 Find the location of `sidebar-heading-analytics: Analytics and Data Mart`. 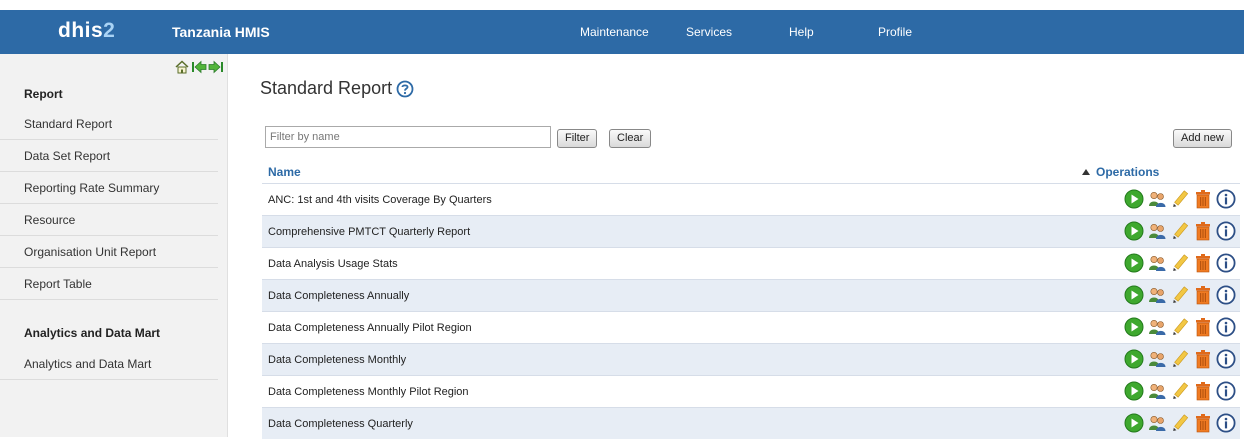

sidebar-heading-analytics: Analytics and Data Mart is located at coordinates (92, 333).